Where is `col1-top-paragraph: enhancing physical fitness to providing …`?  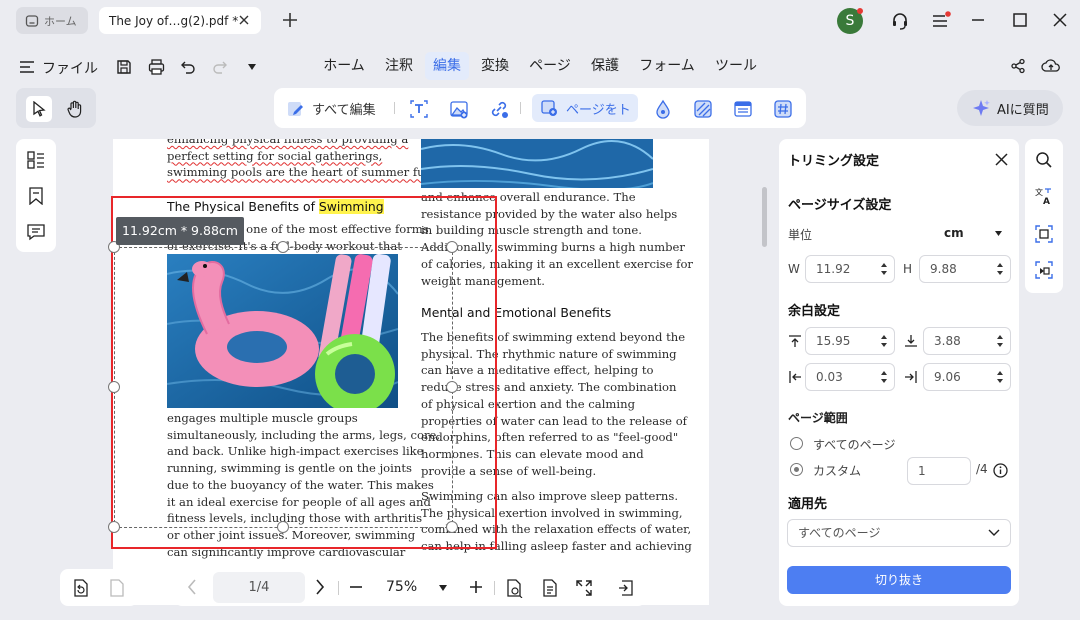
col1-top-paragraph: enhancing physical fitness to providing … is located at coordinates (301, 159).